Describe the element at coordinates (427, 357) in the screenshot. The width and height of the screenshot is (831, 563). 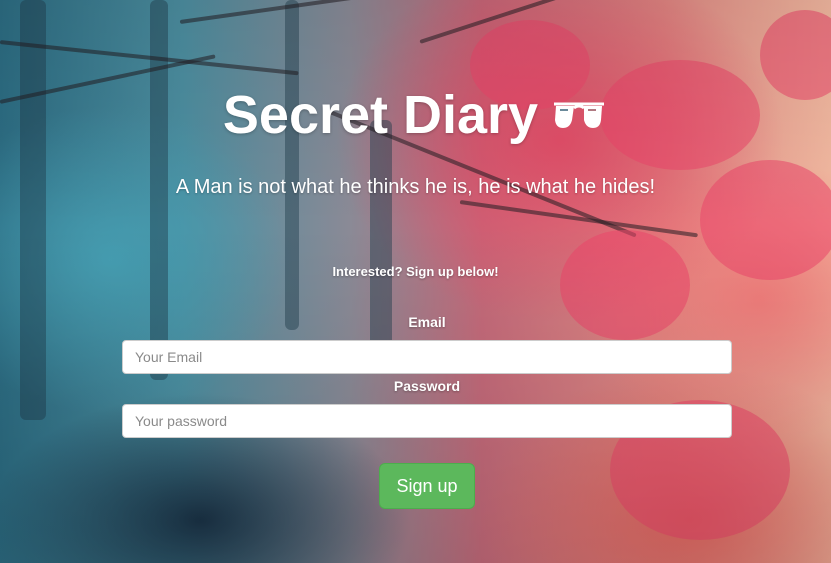
I see `email-field` at that location.